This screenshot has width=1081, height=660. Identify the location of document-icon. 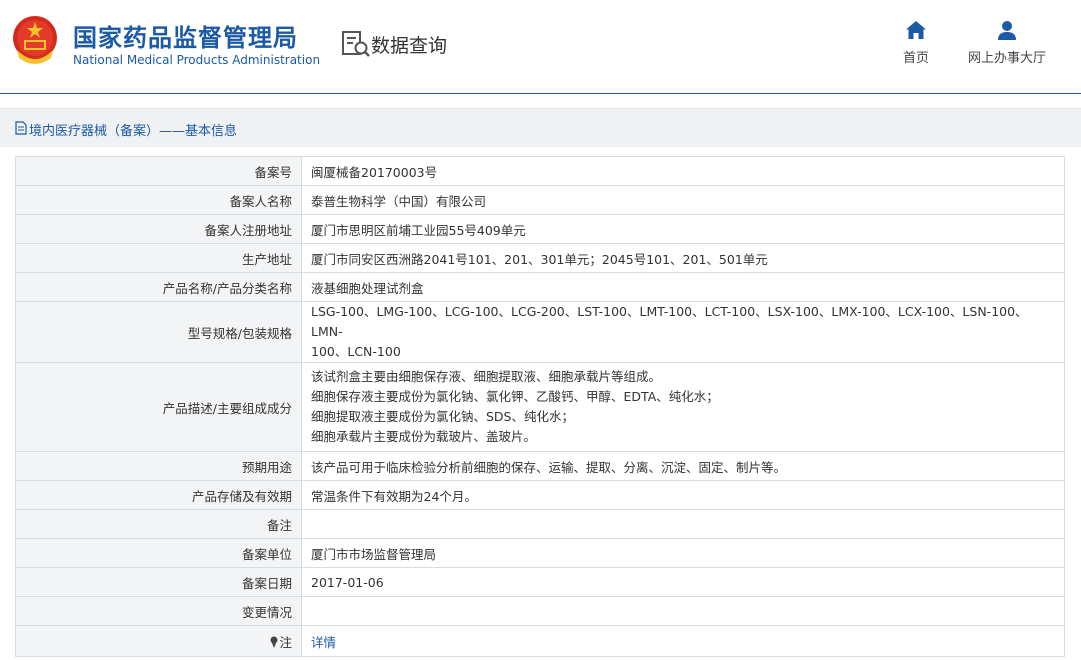
(21, 128).